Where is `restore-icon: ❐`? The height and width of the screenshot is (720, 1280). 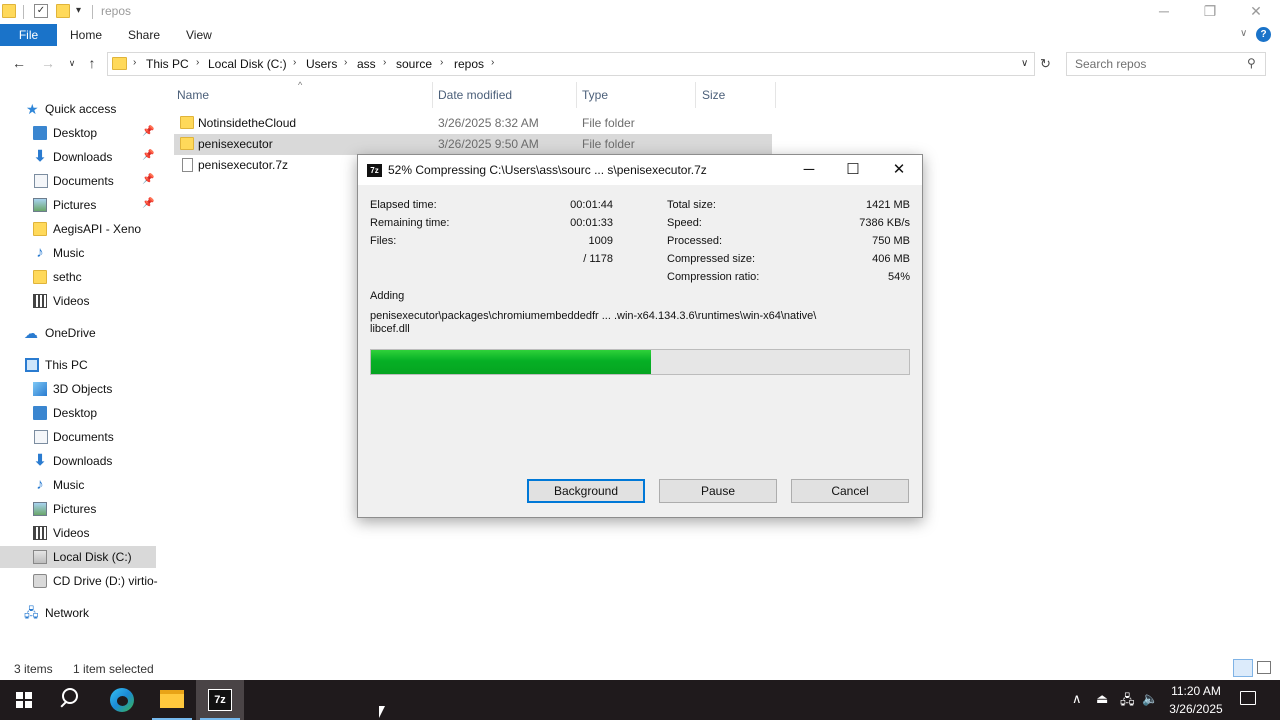
restore-icon: ❐ is located at coordinates (1210, 12).